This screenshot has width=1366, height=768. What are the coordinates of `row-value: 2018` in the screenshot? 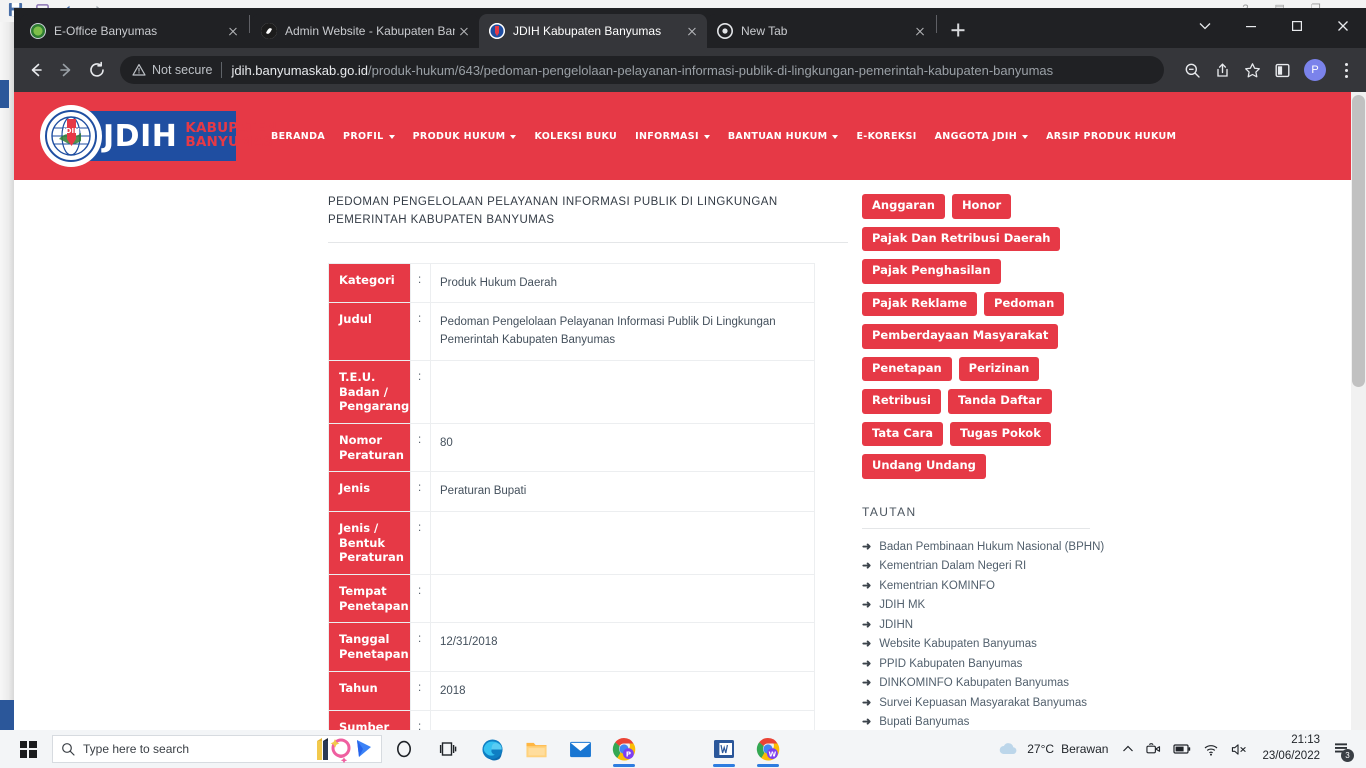 It's located at (622, 691).